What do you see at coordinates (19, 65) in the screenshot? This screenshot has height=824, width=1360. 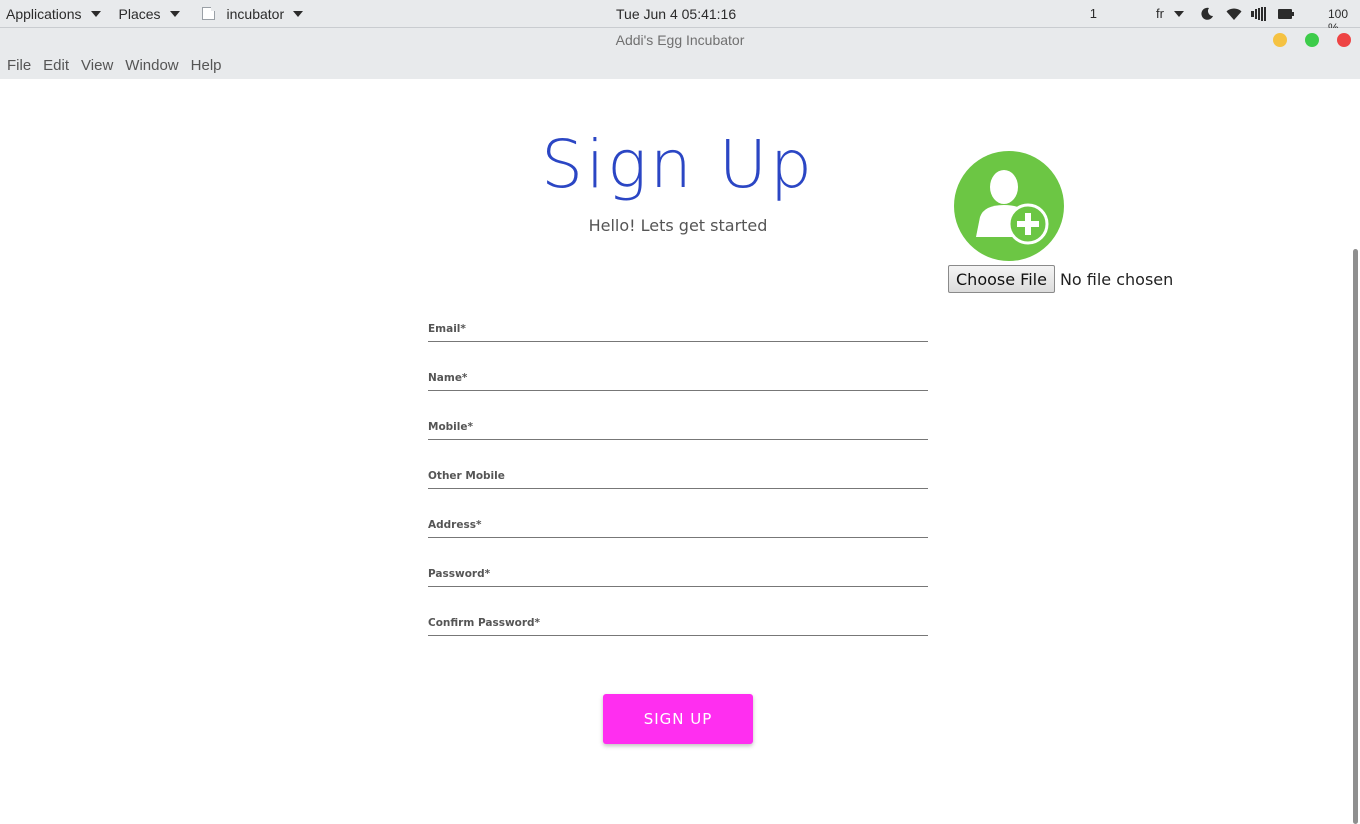 I see `menu-file: File` at bounding box center [19, 65].